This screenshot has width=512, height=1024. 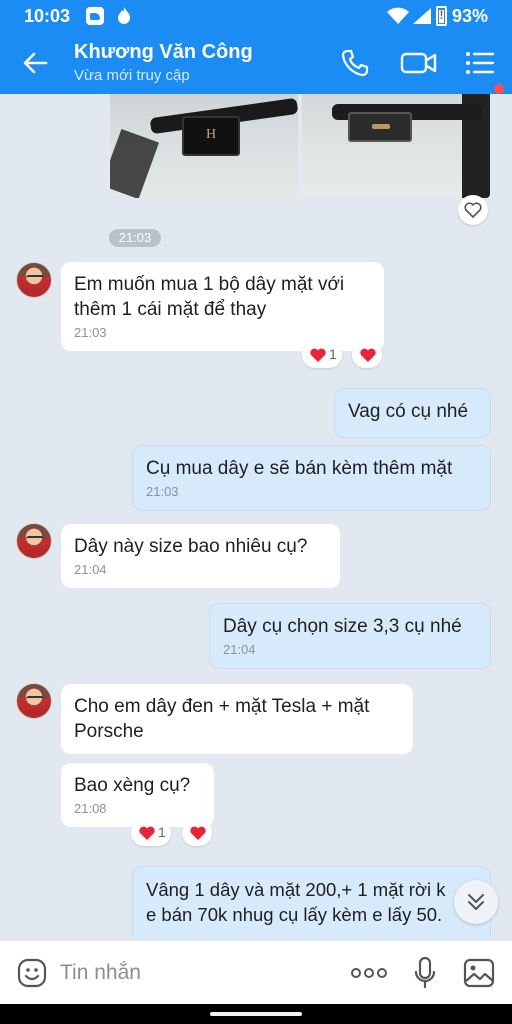 I want to click on contact-name: Khương Văn Công, so click(x=163, y=52).